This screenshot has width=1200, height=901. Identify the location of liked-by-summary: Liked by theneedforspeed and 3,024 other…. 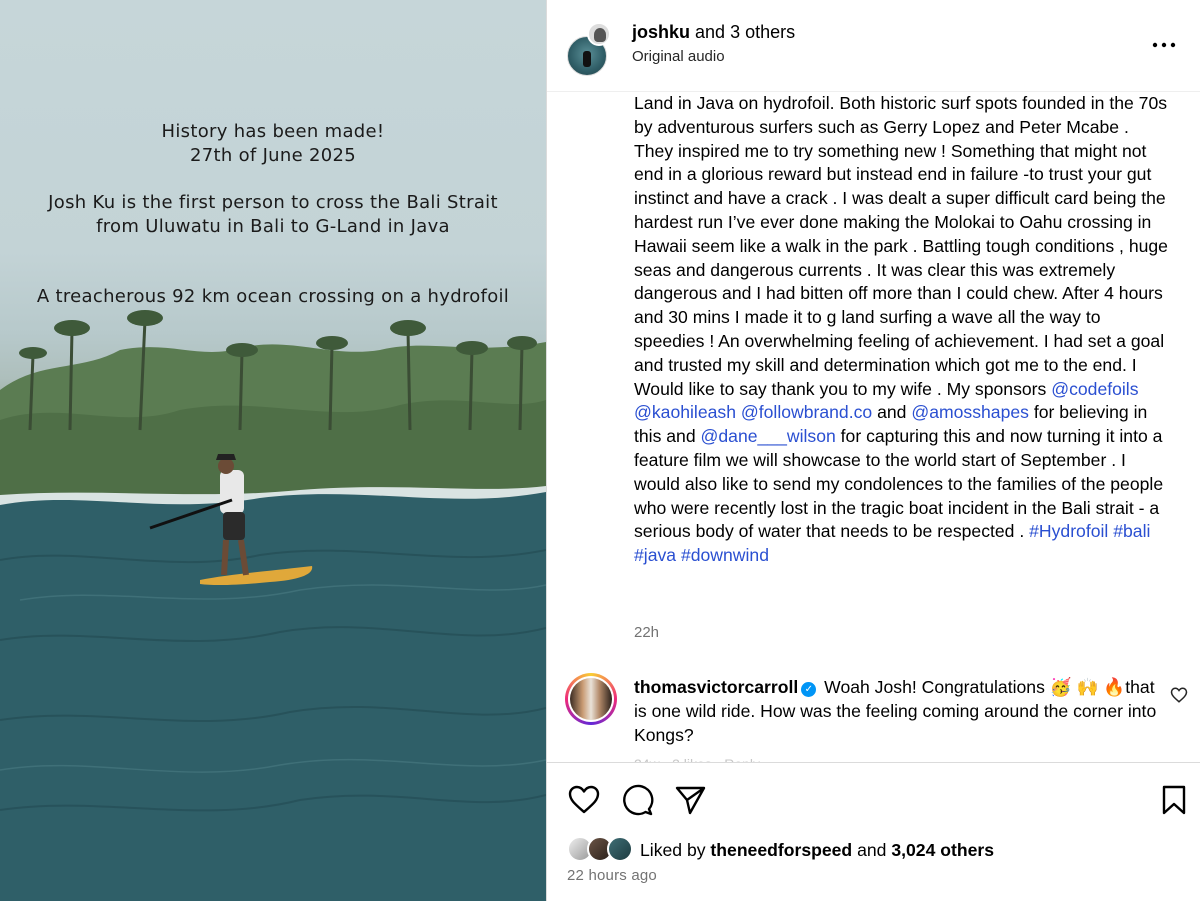
(817, 850).